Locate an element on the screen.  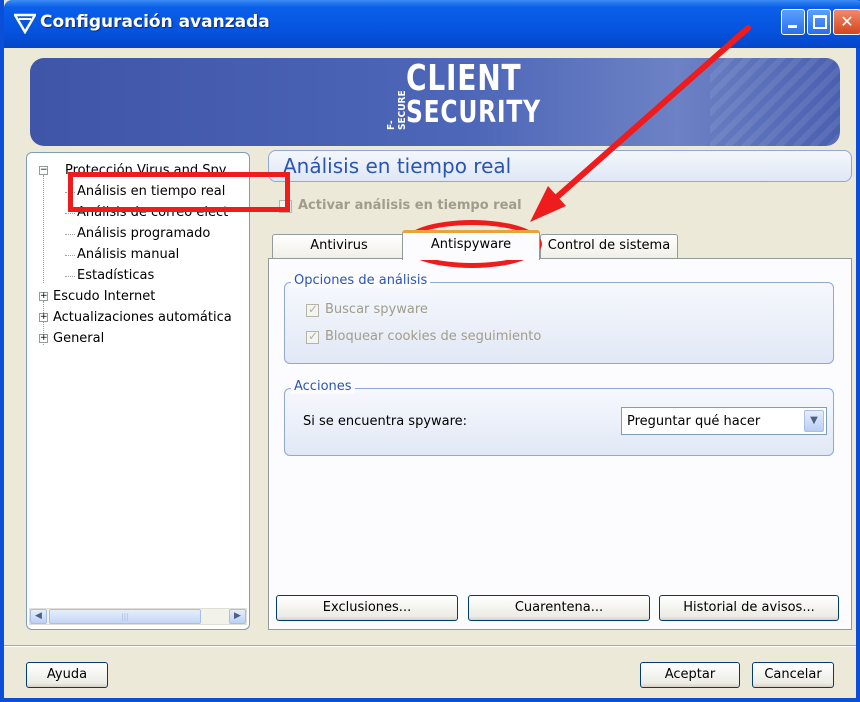
close-icon: ✕ is located at coordinates (847, 21).